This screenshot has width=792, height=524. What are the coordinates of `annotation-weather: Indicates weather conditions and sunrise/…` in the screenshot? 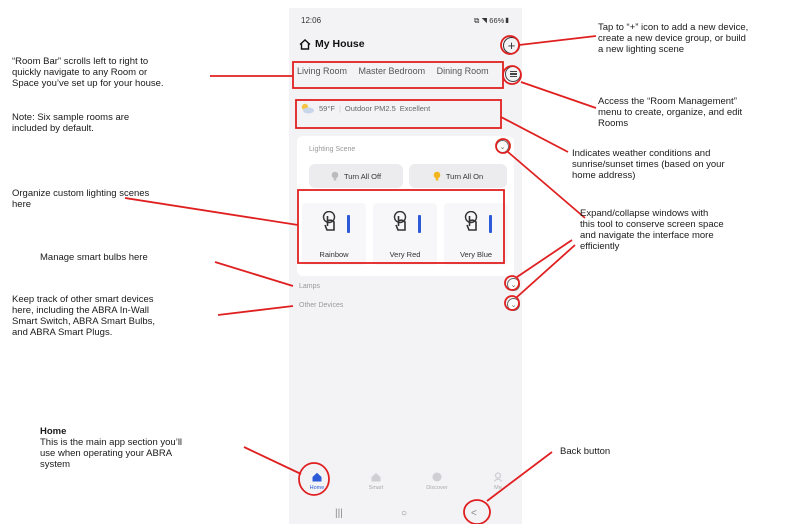 It's located at (648, 164).